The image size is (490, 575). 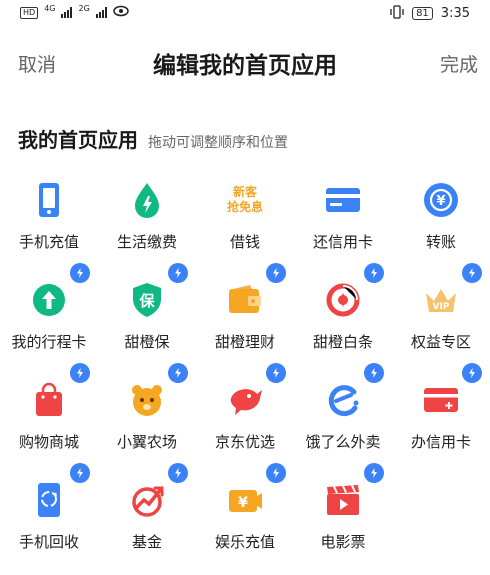 I want to click on status-right: 81 3:35, so click(x=430, y=13).